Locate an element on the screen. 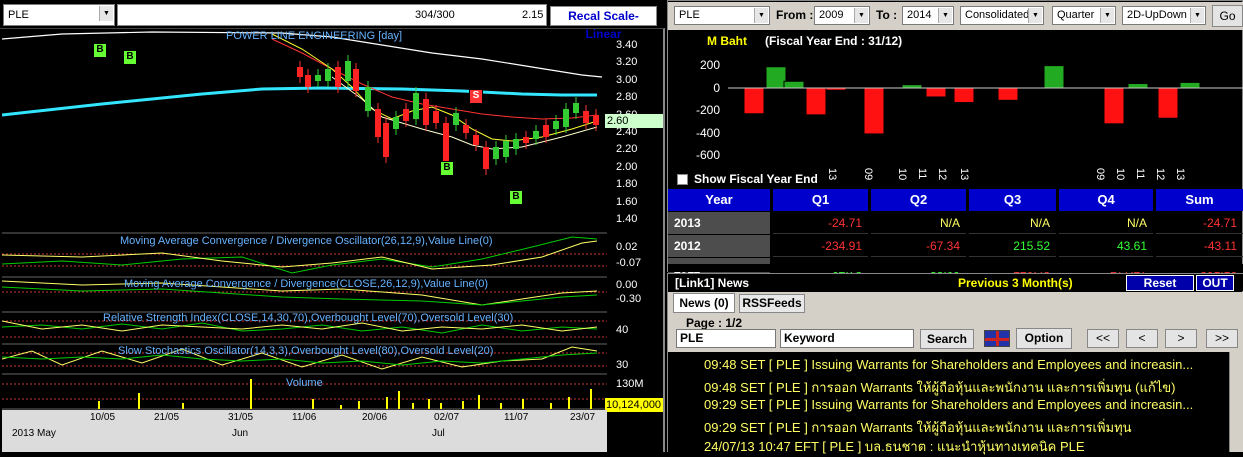 This screenshot has width=1243, height=457. symbol-combo: PLE ▼ is located at coordinates (722, 15).